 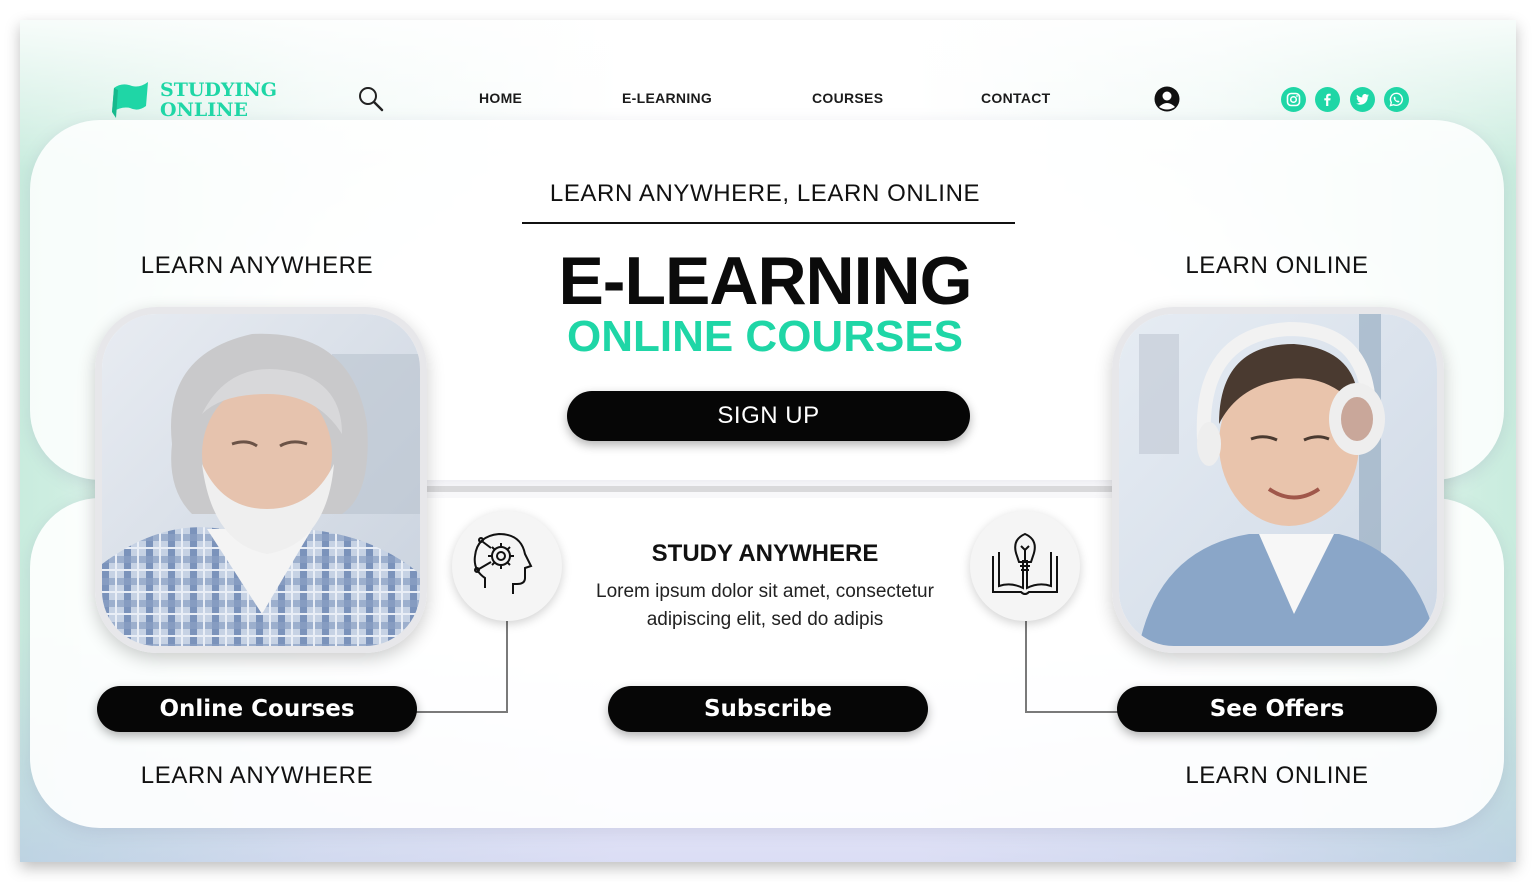 What do you see at coordinates (765, 193) in the screenshot?
I see `hero-tagline: LEARN ANYWHERE, LEARN ONLINE` at bounding box center [765, 193].